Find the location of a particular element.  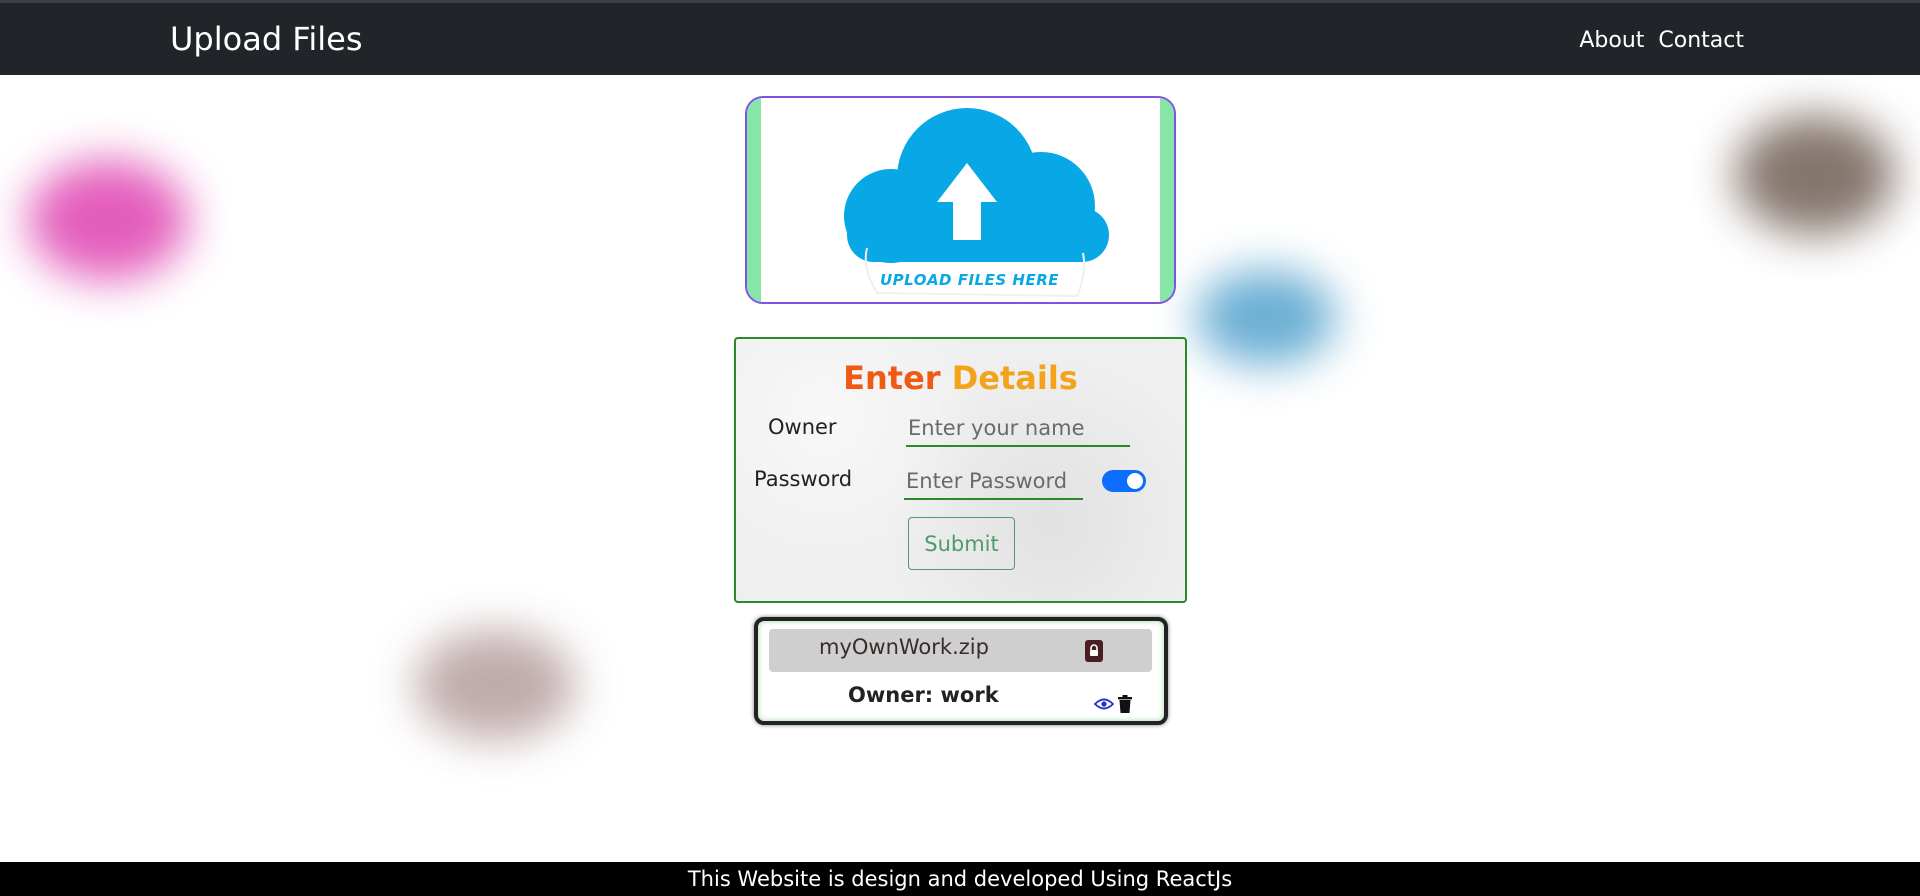

decorative-blob-pink is located at coordinates (108, 220).